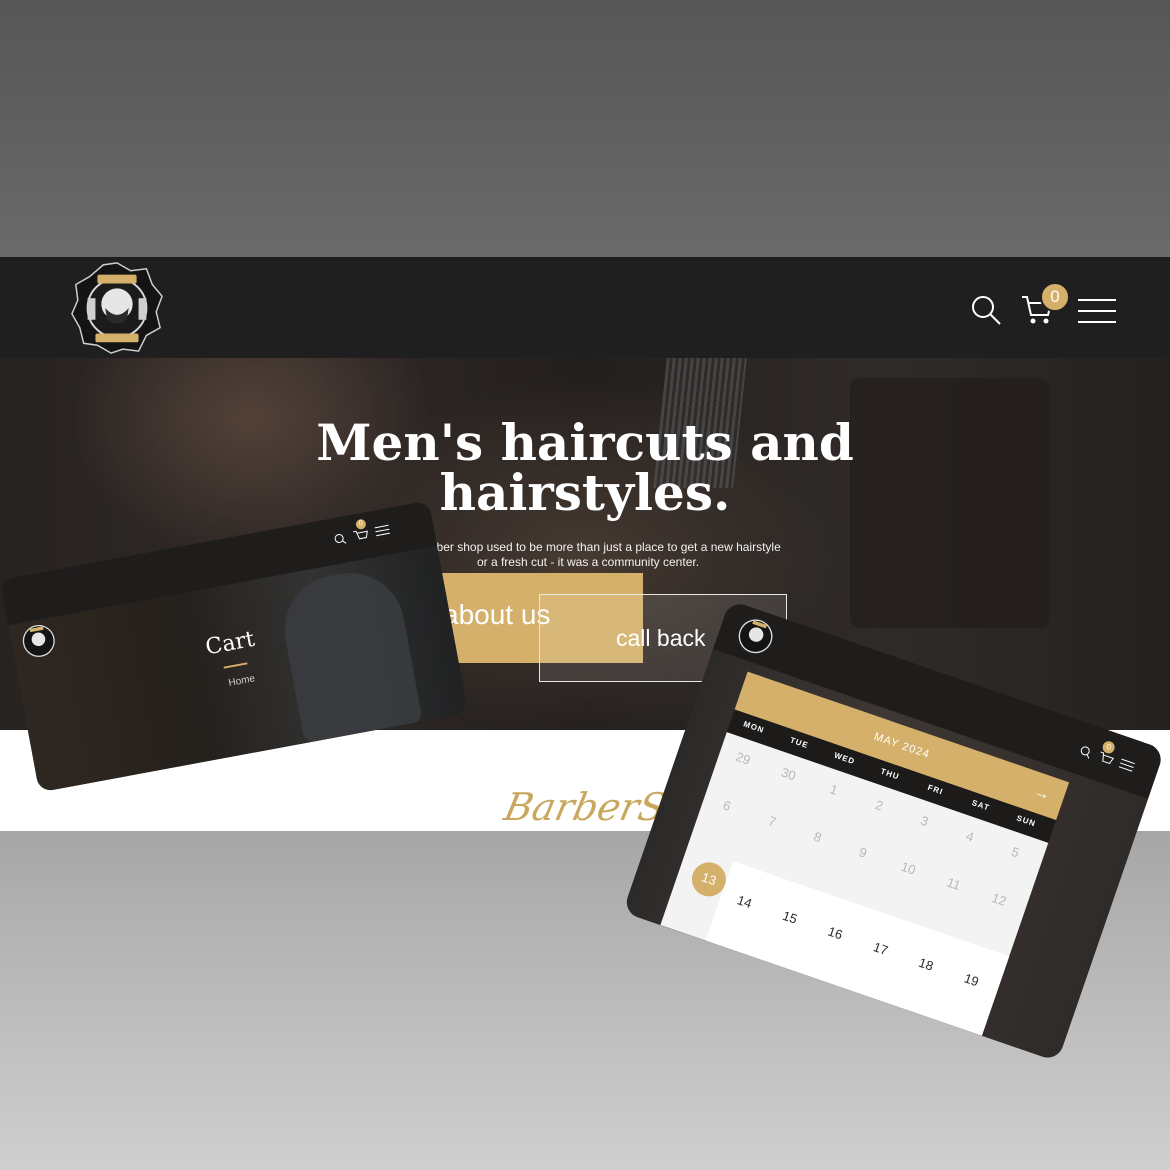 The height and width of the screenshot is (1170, 1170). What do you see at coordinates (585, 467) in the screenshot?
I see `hero-title: Men's haircuts and hairstyles.` at bounding box center [585, 467].